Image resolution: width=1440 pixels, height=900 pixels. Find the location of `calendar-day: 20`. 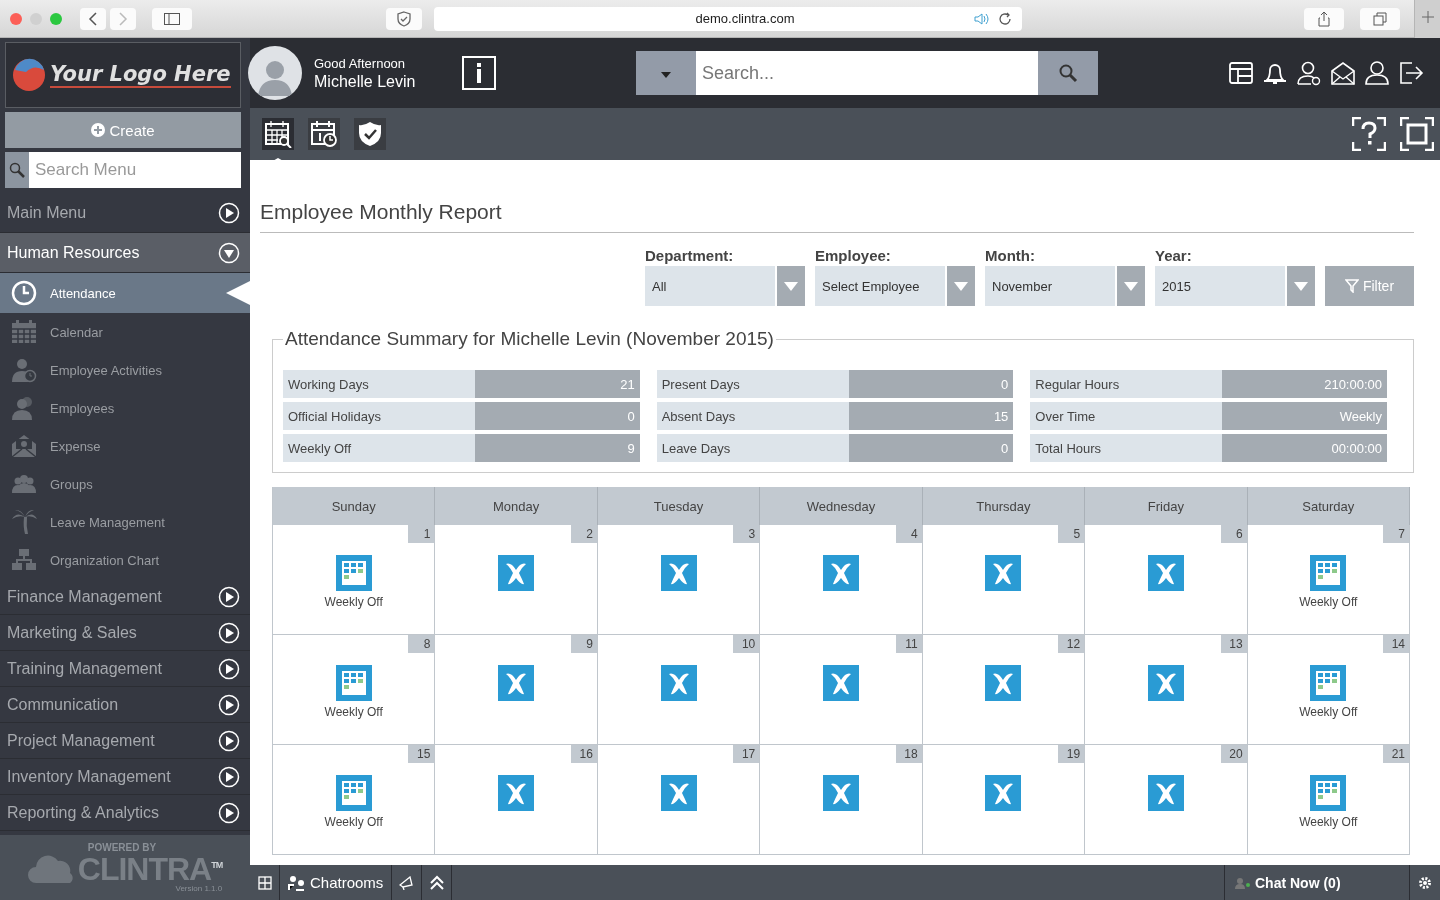

calendar-day: 20 is located at coordinates (1166, 800).